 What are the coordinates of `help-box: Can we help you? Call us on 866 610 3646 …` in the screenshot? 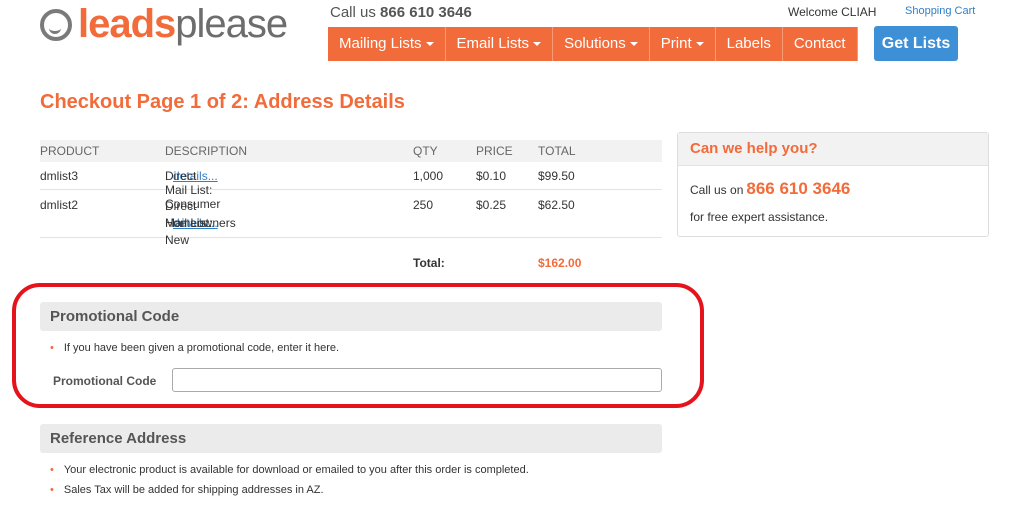 It's located at (833, 184).